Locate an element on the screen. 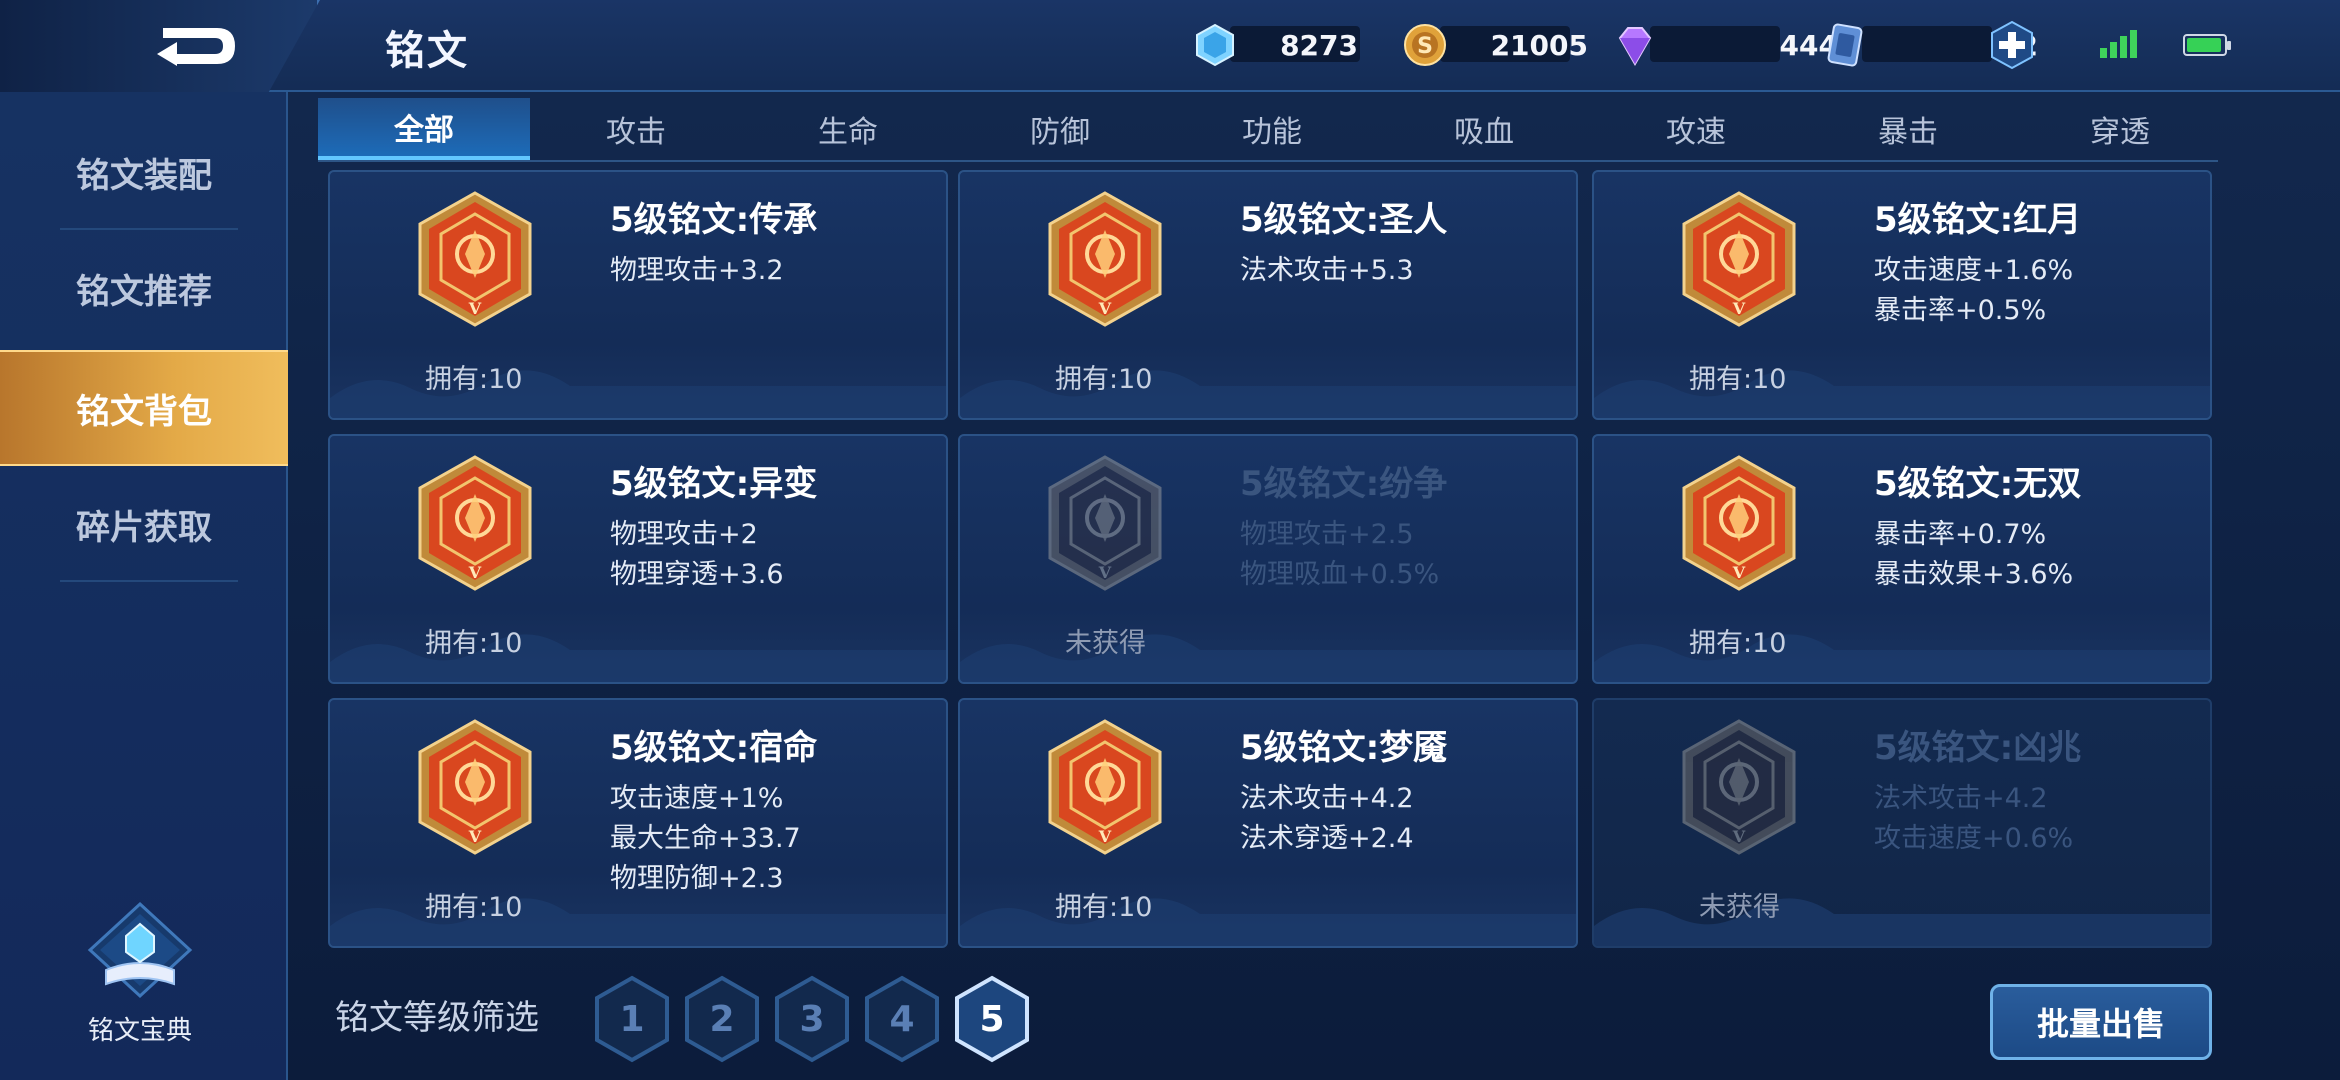 This screenshot has height=1080, width=2340. tab-label: 穿透 is located at coordinates (2120, 132).